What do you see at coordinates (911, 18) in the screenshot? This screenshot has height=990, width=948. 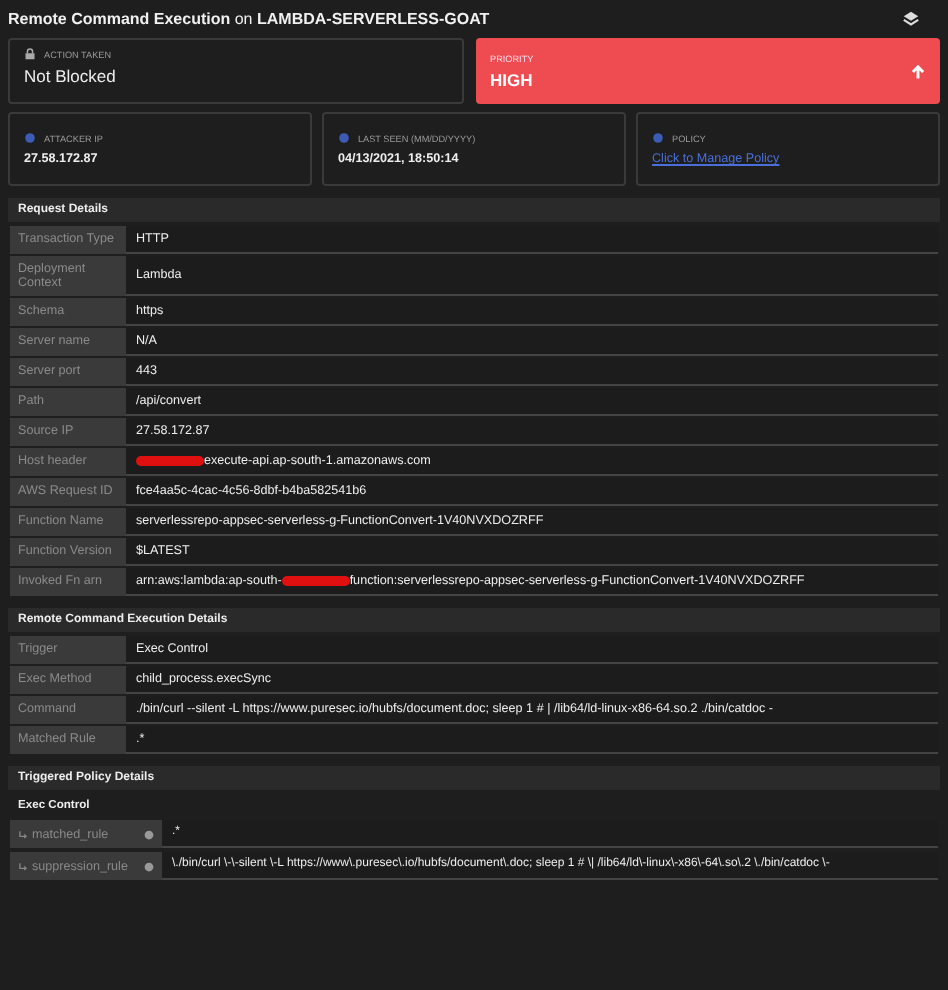 I see `layers-icon` at bounding box center [911, 18].